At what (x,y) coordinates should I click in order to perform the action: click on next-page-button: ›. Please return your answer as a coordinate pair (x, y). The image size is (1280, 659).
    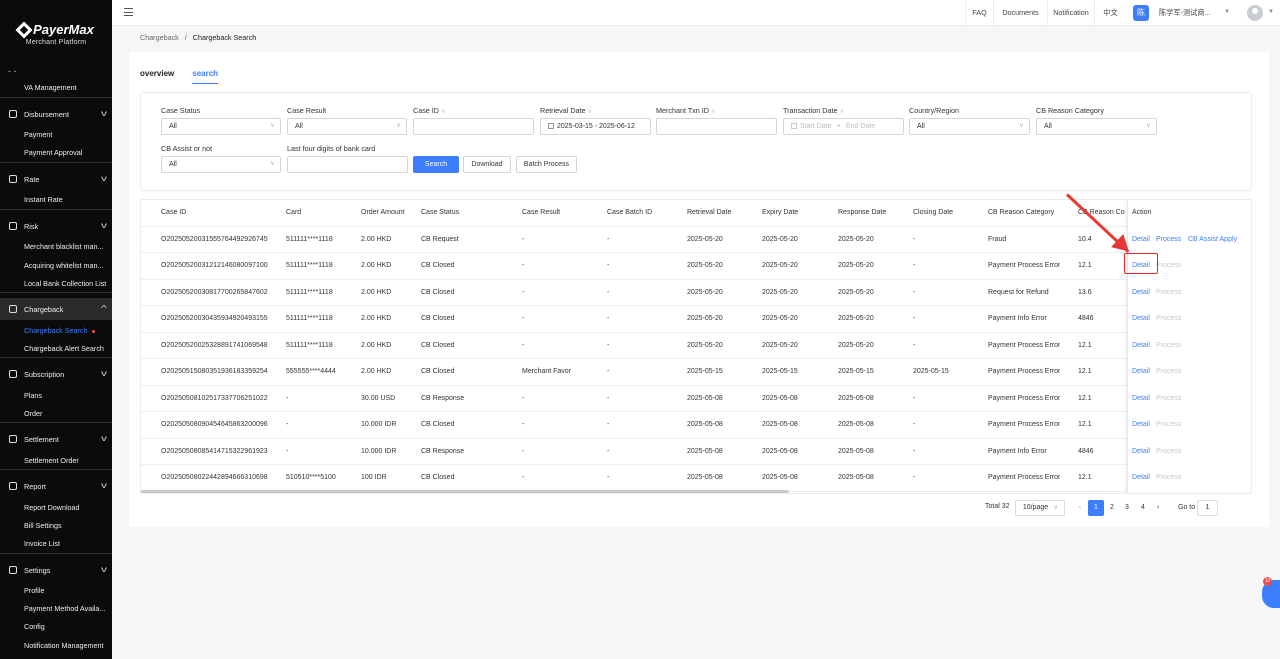
    Looking at the image, I should click on (1158, 508).